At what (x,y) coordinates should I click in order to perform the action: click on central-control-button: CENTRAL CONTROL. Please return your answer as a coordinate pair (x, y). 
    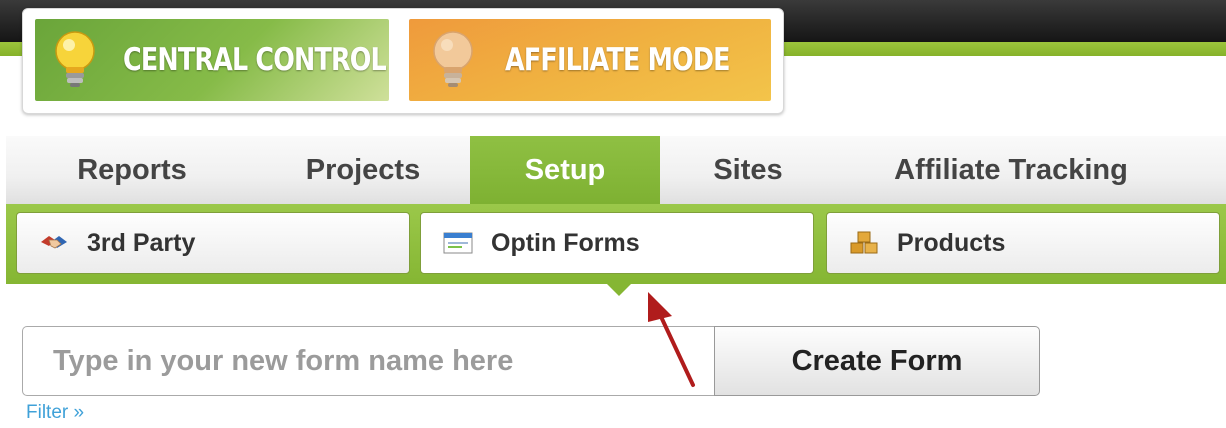
    Looking at the image, I should click on (212, 60).